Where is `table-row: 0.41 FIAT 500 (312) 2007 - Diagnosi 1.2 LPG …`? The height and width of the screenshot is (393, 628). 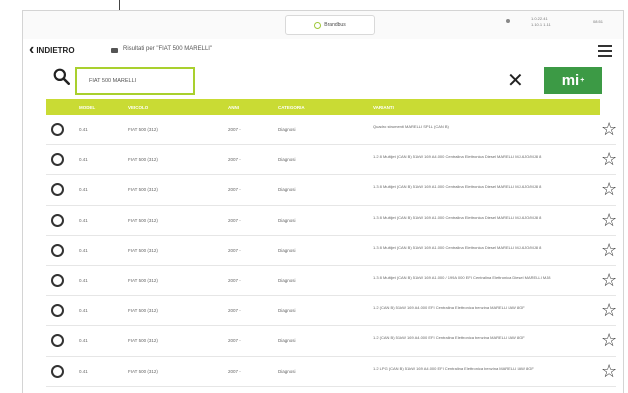 table-row: 0.41 FIAT 500 (312) 2007 - Diagnosi 1.2 LPG … is located at coordinates (331, 372).